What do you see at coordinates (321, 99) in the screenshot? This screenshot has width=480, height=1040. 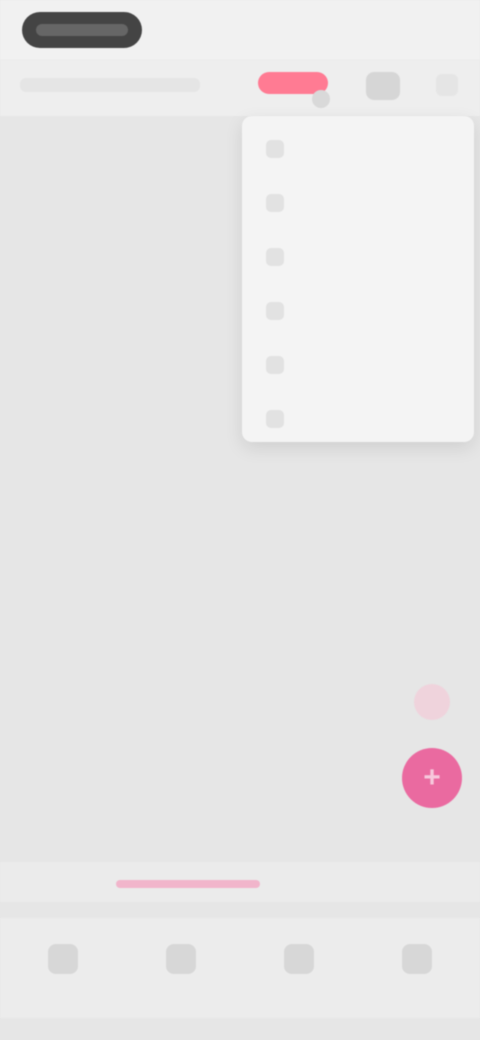 I see `badge-dot-icon` at bounding box center [321, 99].